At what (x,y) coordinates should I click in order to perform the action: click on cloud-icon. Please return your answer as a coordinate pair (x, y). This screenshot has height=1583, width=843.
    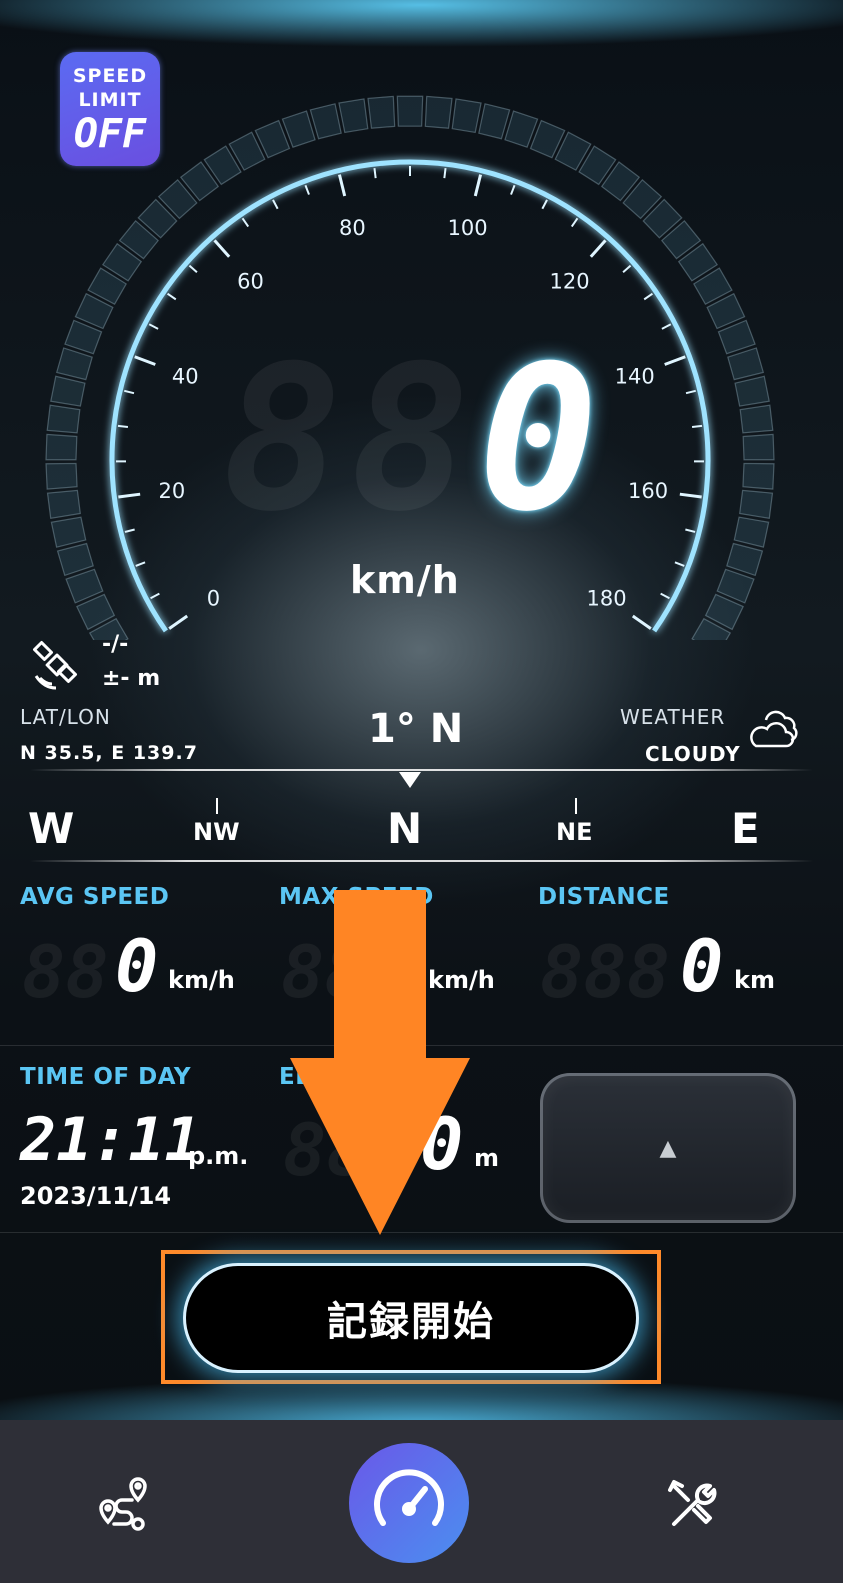
    Looking at the image, I should click on (774, 729).